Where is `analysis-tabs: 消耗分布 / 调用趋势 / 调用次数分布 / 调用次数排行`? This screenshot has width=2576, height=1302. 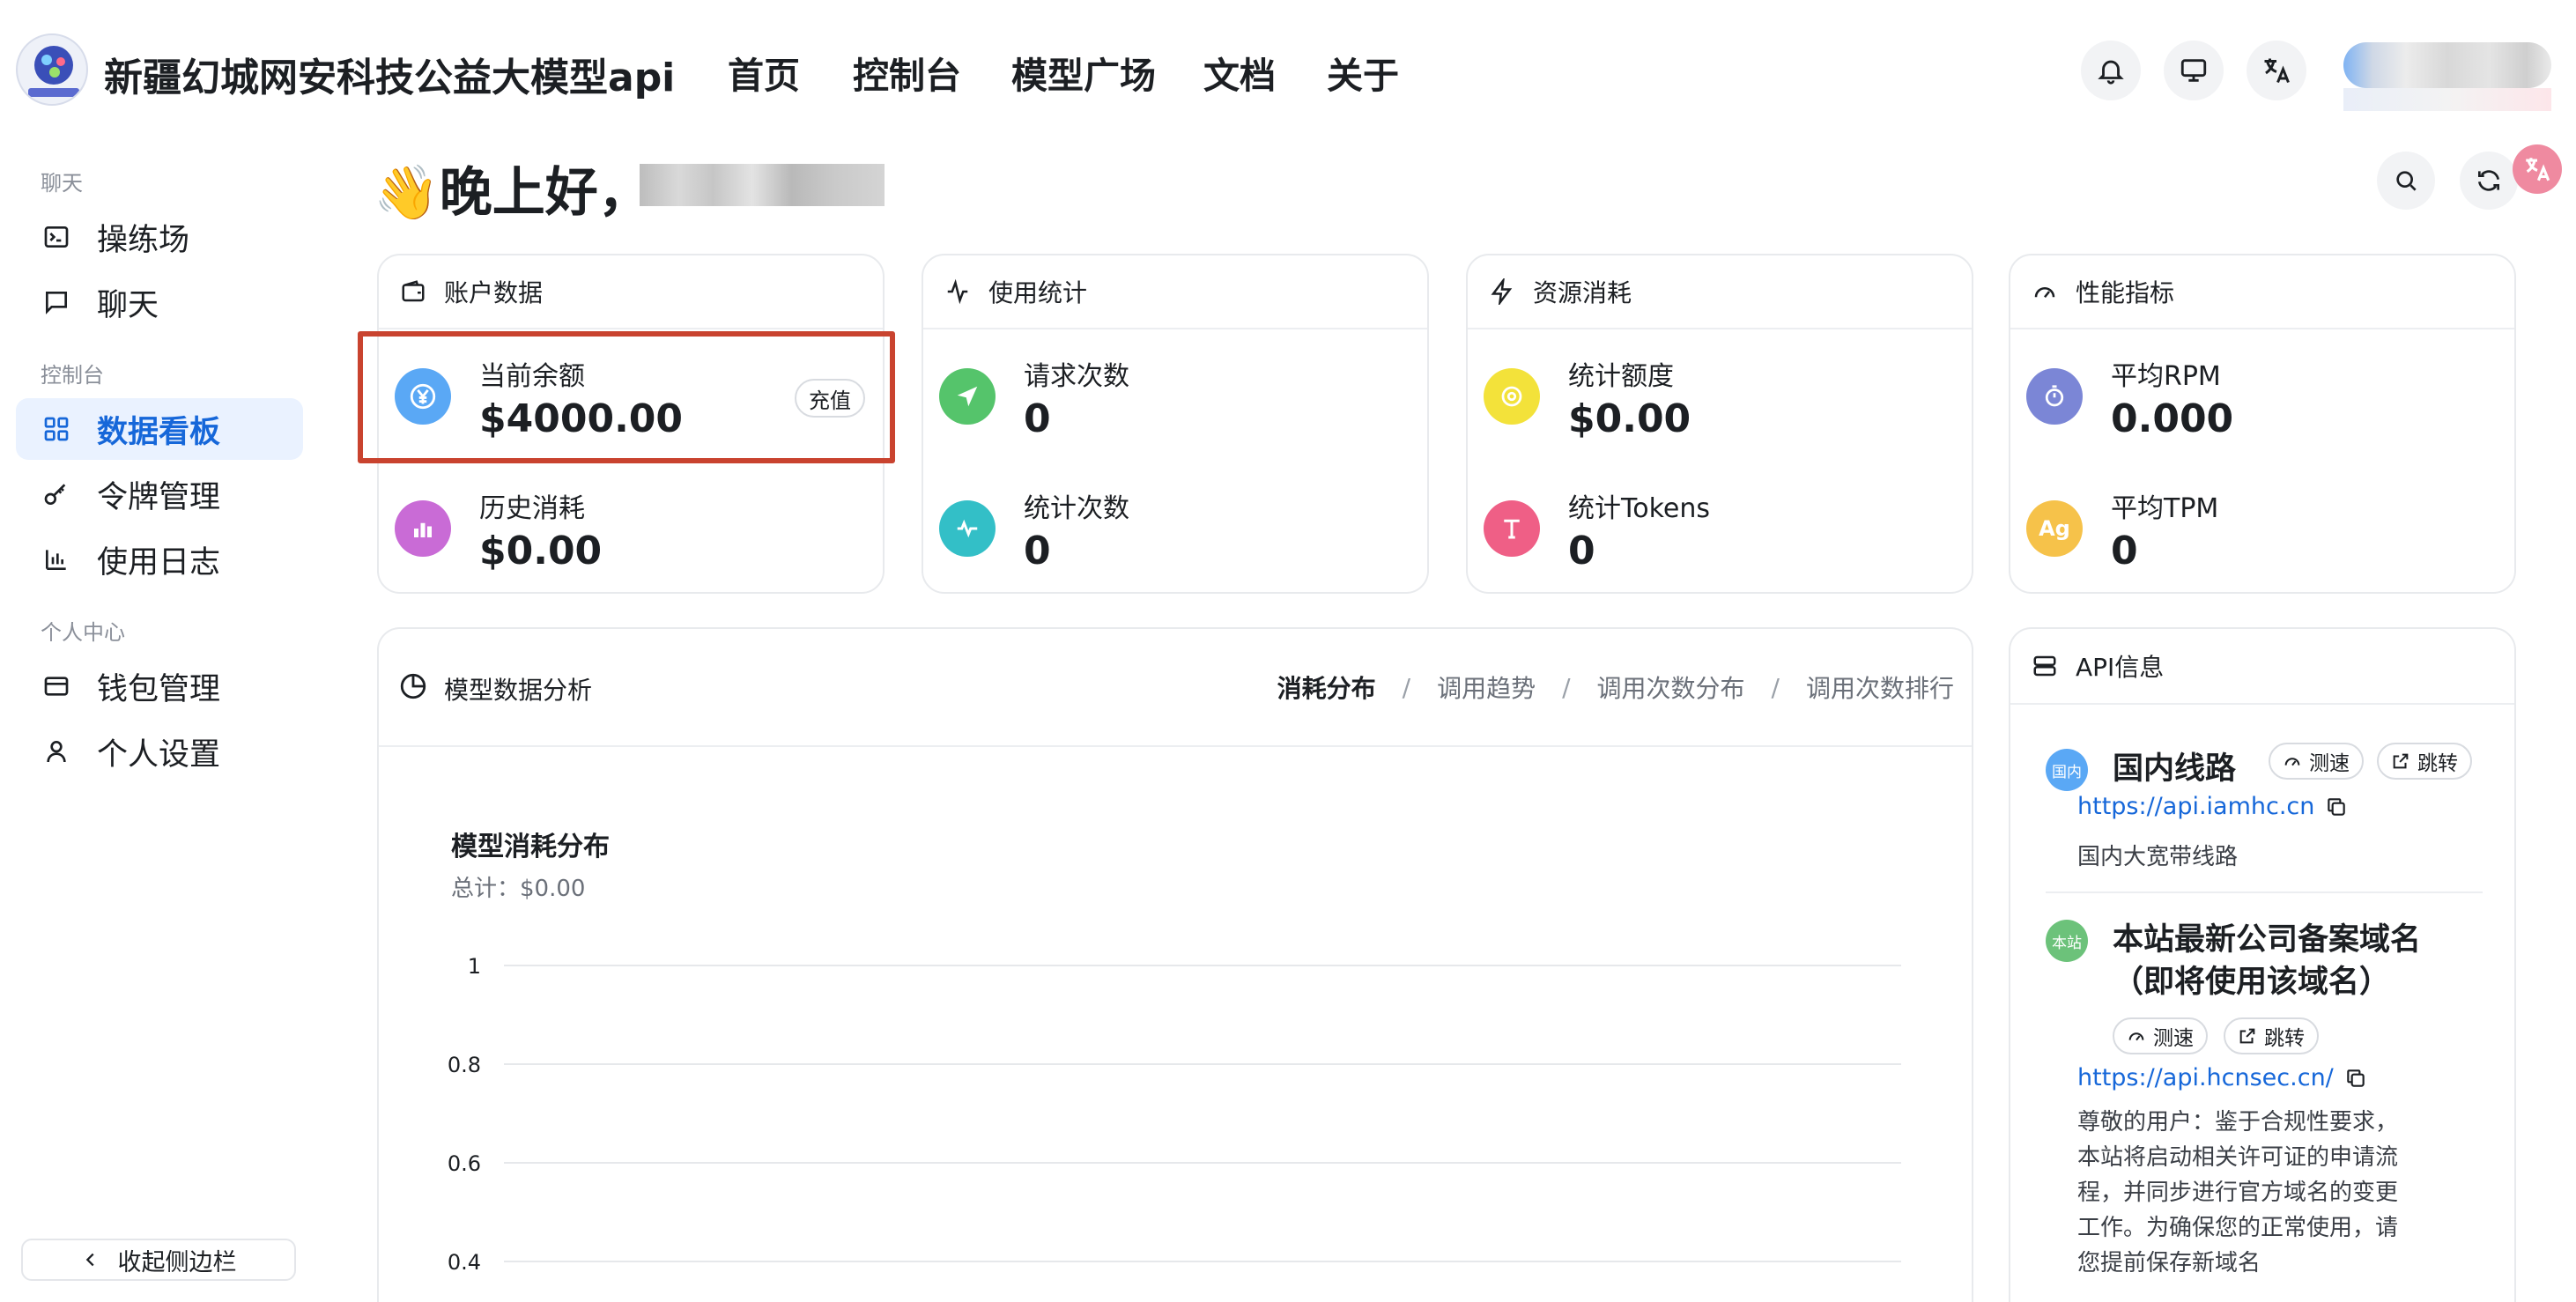 analysis-tabs: 消耗分布 / 调用趋势 / 调用次数分布 / 调用次数排行 is located at coordinates (1616, 687).